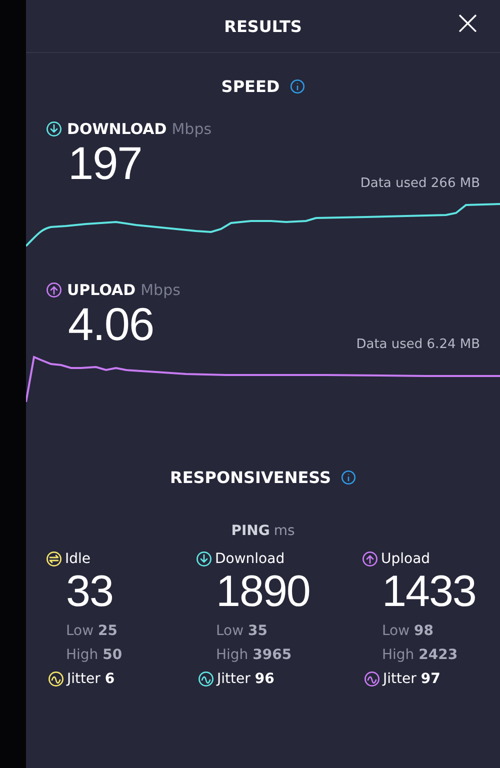 Image resolution: width=500 pixels, height=768 pixels. I want to click on section-title: SPEED, so click(250, 86).